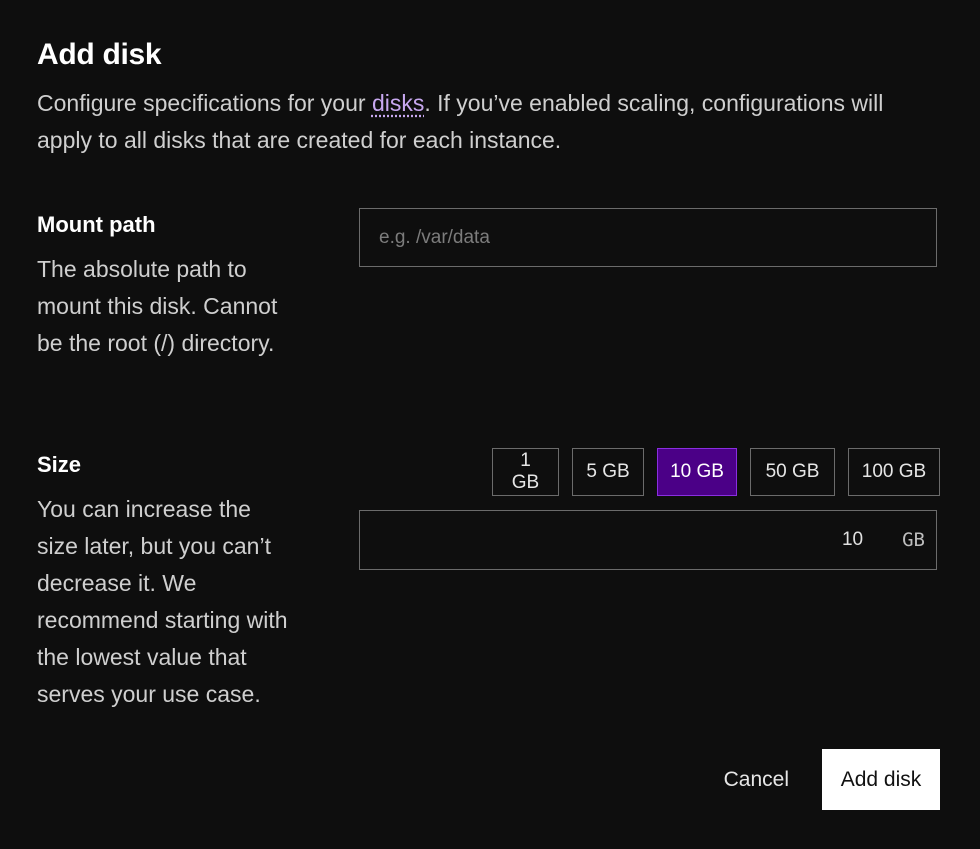  I want to click on add-disk-button: Add disk, so click(881, 779).